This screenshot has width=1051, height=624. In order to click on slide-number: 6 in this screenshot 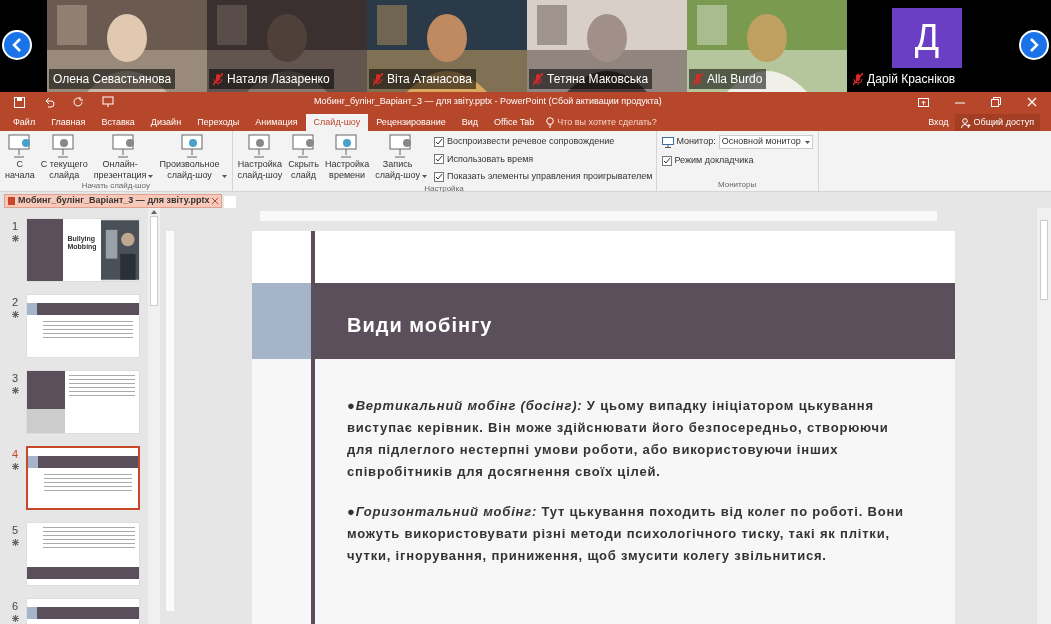, I will do `click(15, 606)`.